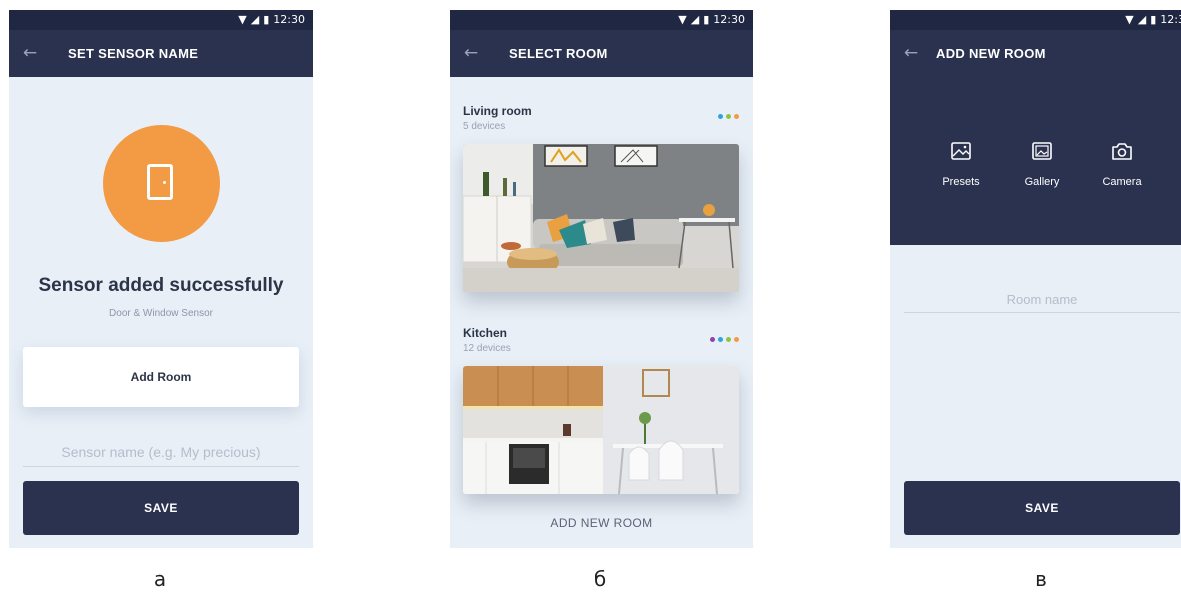 The height and width of the screenshot is (598, 1181). What do you see at coordinates (1042, 182) in the screenshot?
I see `gallery-label: Gallery` at bounding box center [1042, 182].